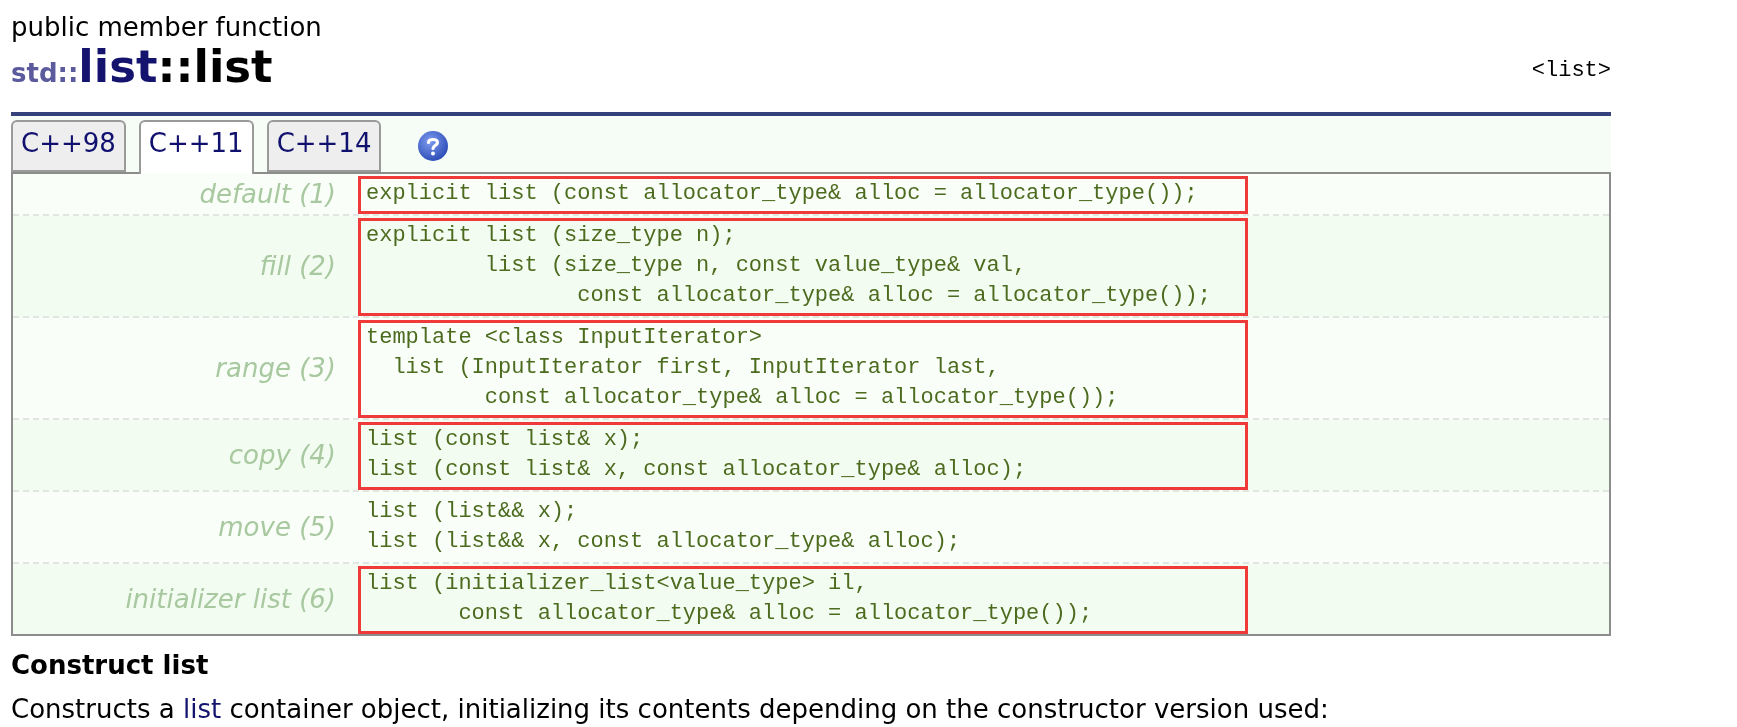 This screenshot has height=727, width=1737. Describe the element at coordinates (788, 266) in the screenshot. I see `signature-code-text: explicit list (size_type n); list (size_type n, const value_type& val, const allocator_type& alloc = allocator_type());` at that location.